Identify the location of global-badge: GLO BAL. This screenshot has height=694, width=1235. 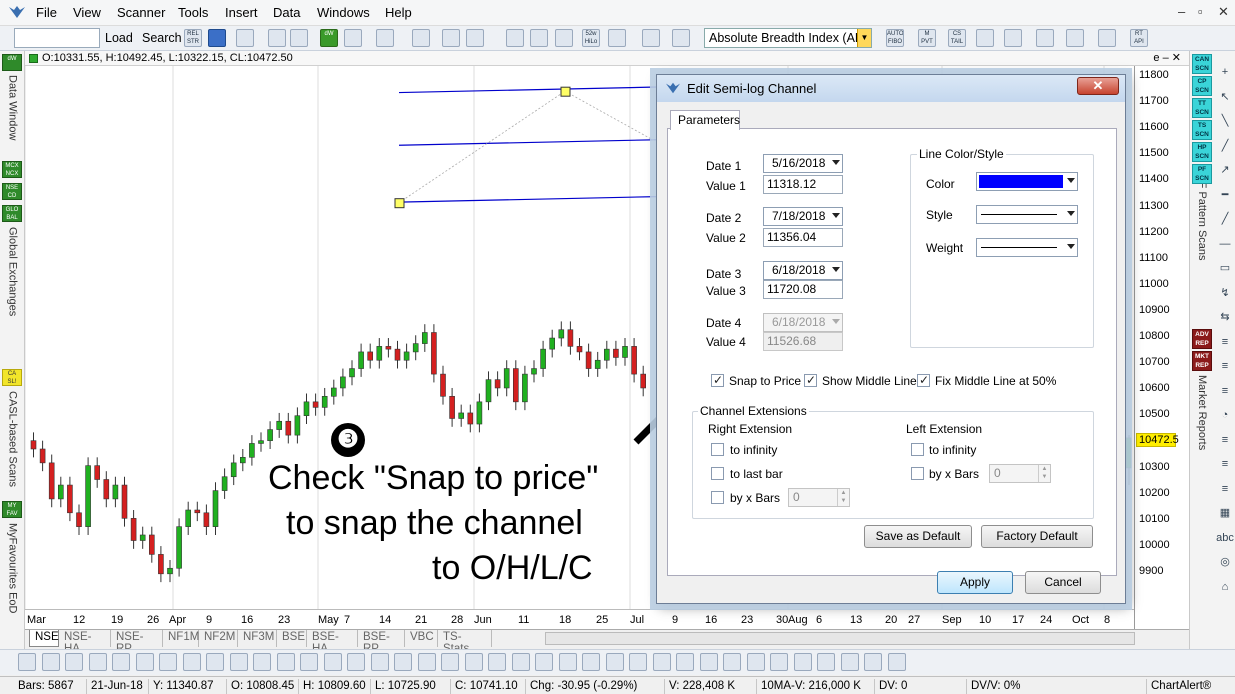
(12, 213).